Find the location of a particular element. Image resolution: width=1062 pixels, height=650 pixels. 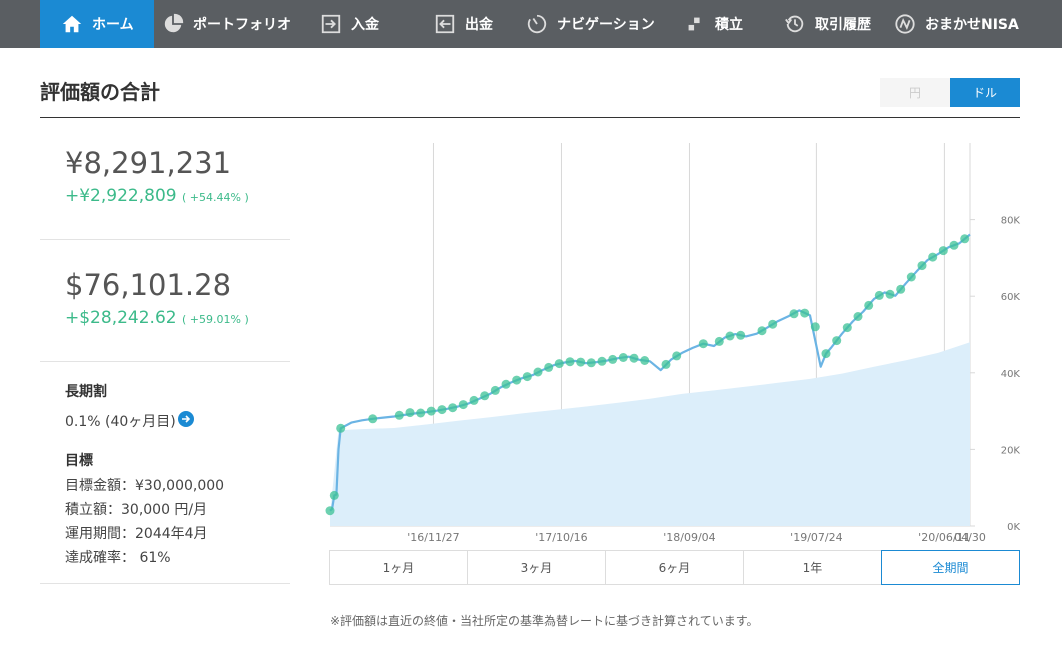

y-tick-label: 80K is located at coordinates (1011, 221).